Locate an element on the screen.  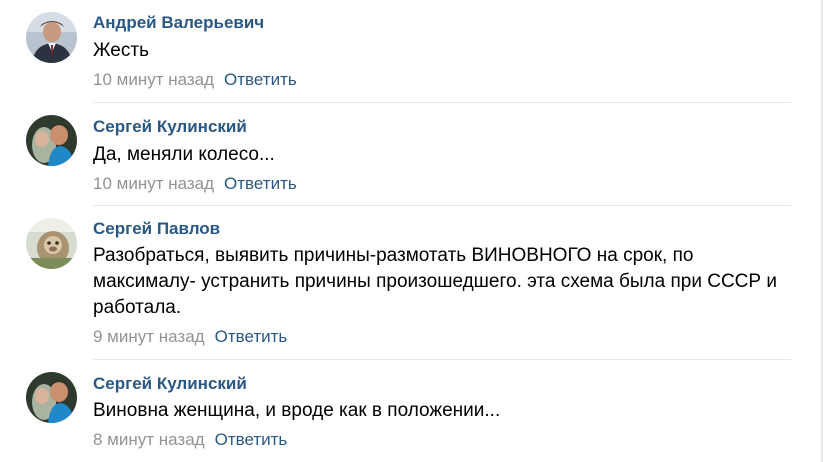
comment-meta: 8 минут назад Ответить is located at coordinates (190, 440).